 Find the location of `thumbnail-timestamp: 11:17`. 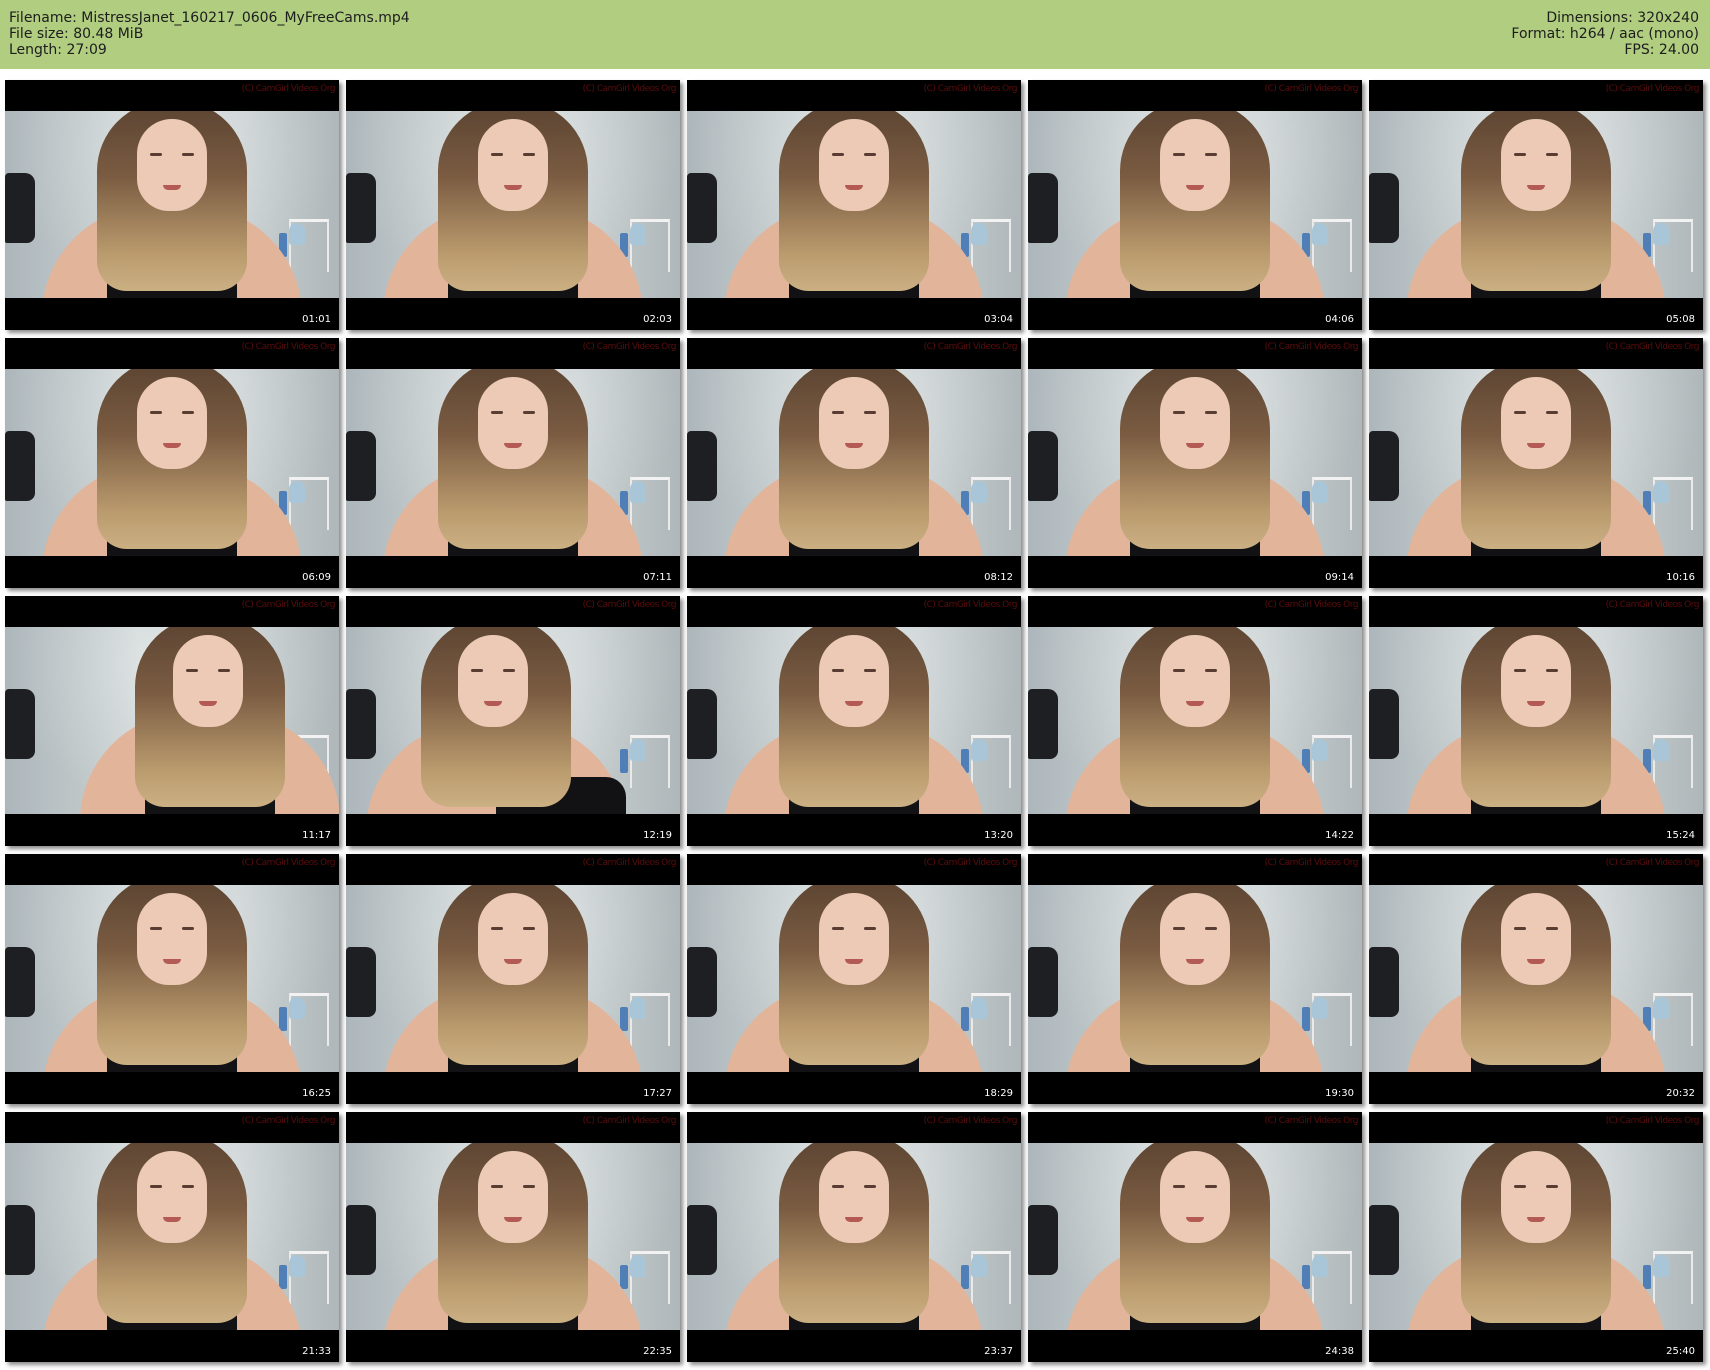

thumbnail-timestamp: 11:17 is located at coordinates (316, 835).